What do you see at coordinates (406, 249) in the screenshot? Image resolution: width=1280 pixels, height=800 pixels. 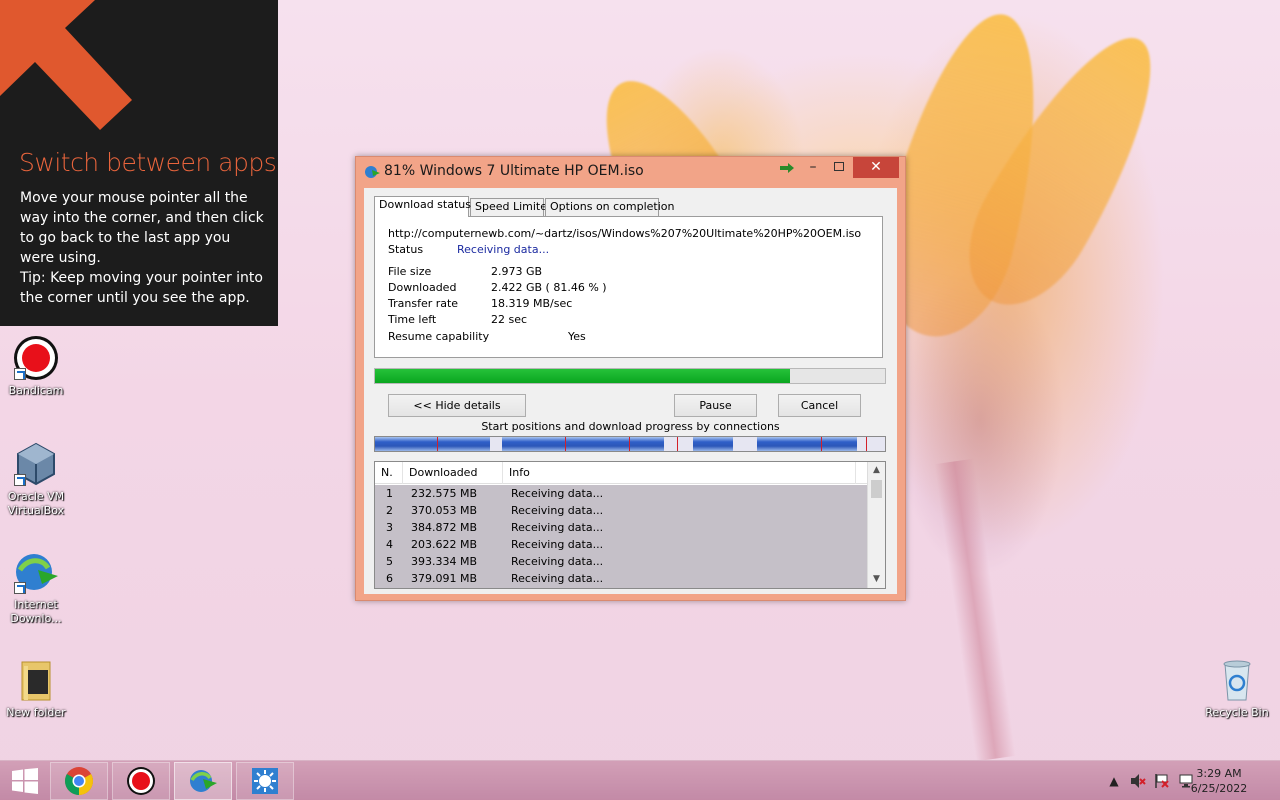 I see `status-label: Status` at bounding box center [406, 249].